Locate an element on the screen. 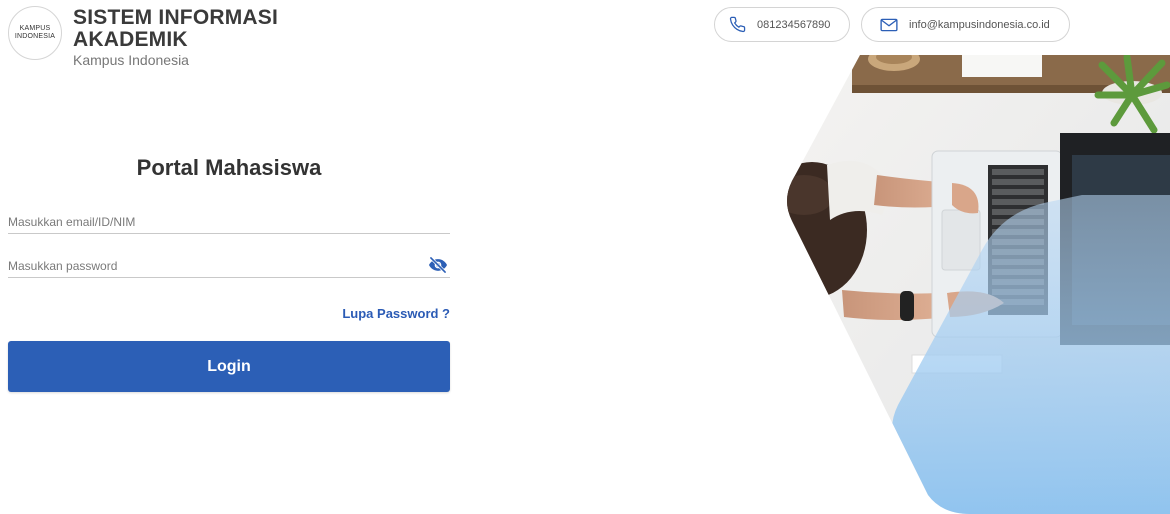  login-button: Login is located at coordinates (229, 366).